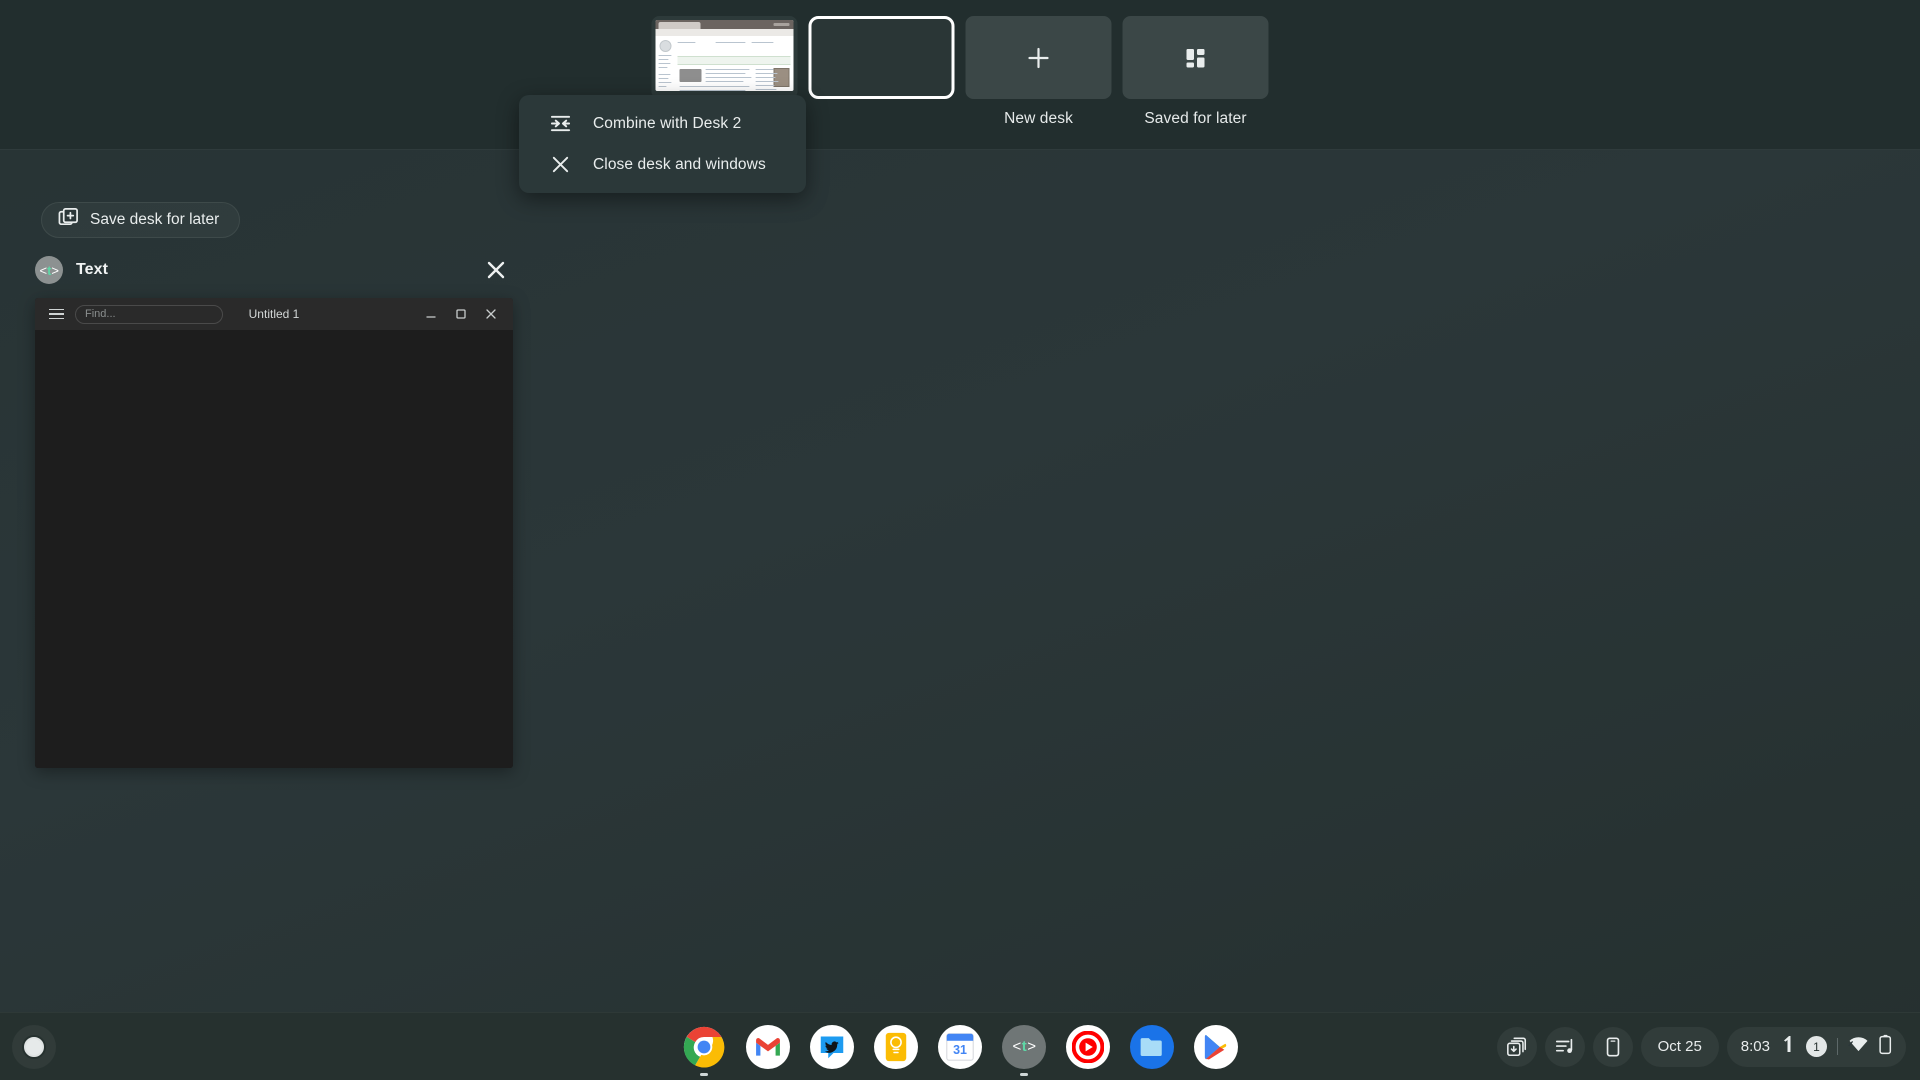 The height and width of the screenshot is (1080, 1920). I want to click on system-tray: Oct 25 8:03 1, so click(1701, 1046).